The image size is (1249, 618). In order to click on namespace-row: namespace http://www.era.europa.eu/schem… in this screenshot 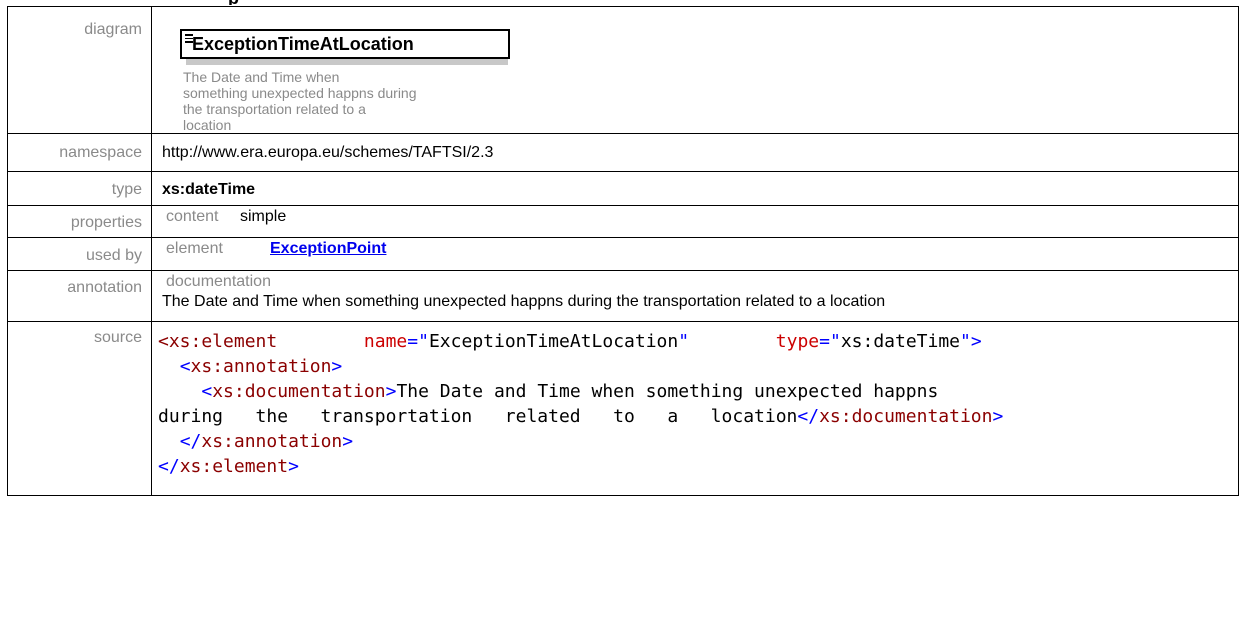, I will do `click(623, 152)`.